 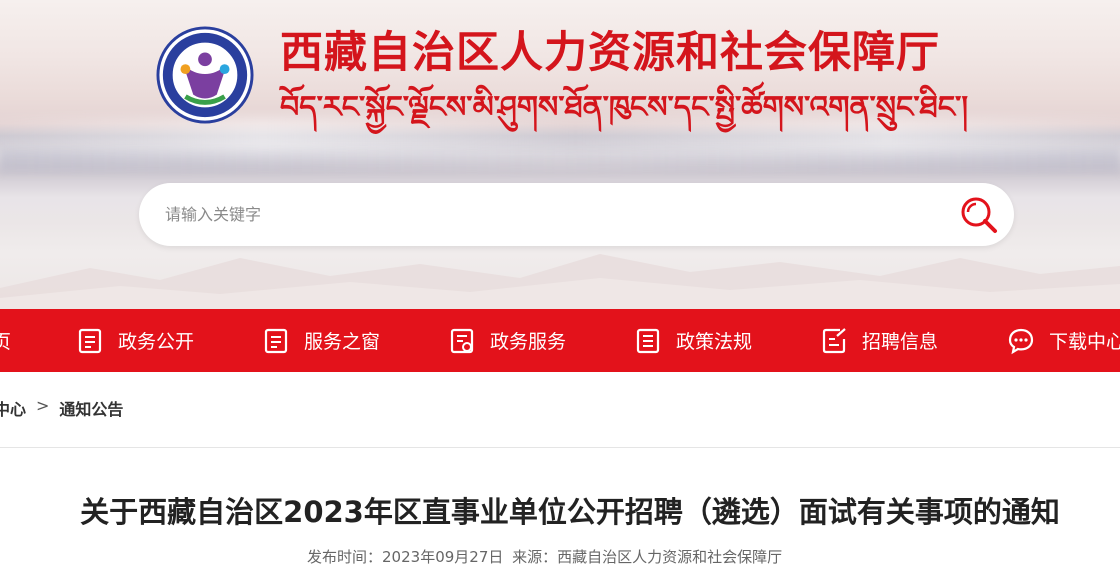 I want to click on nav-item-label: 政务公开, so click(x=156, y=342).